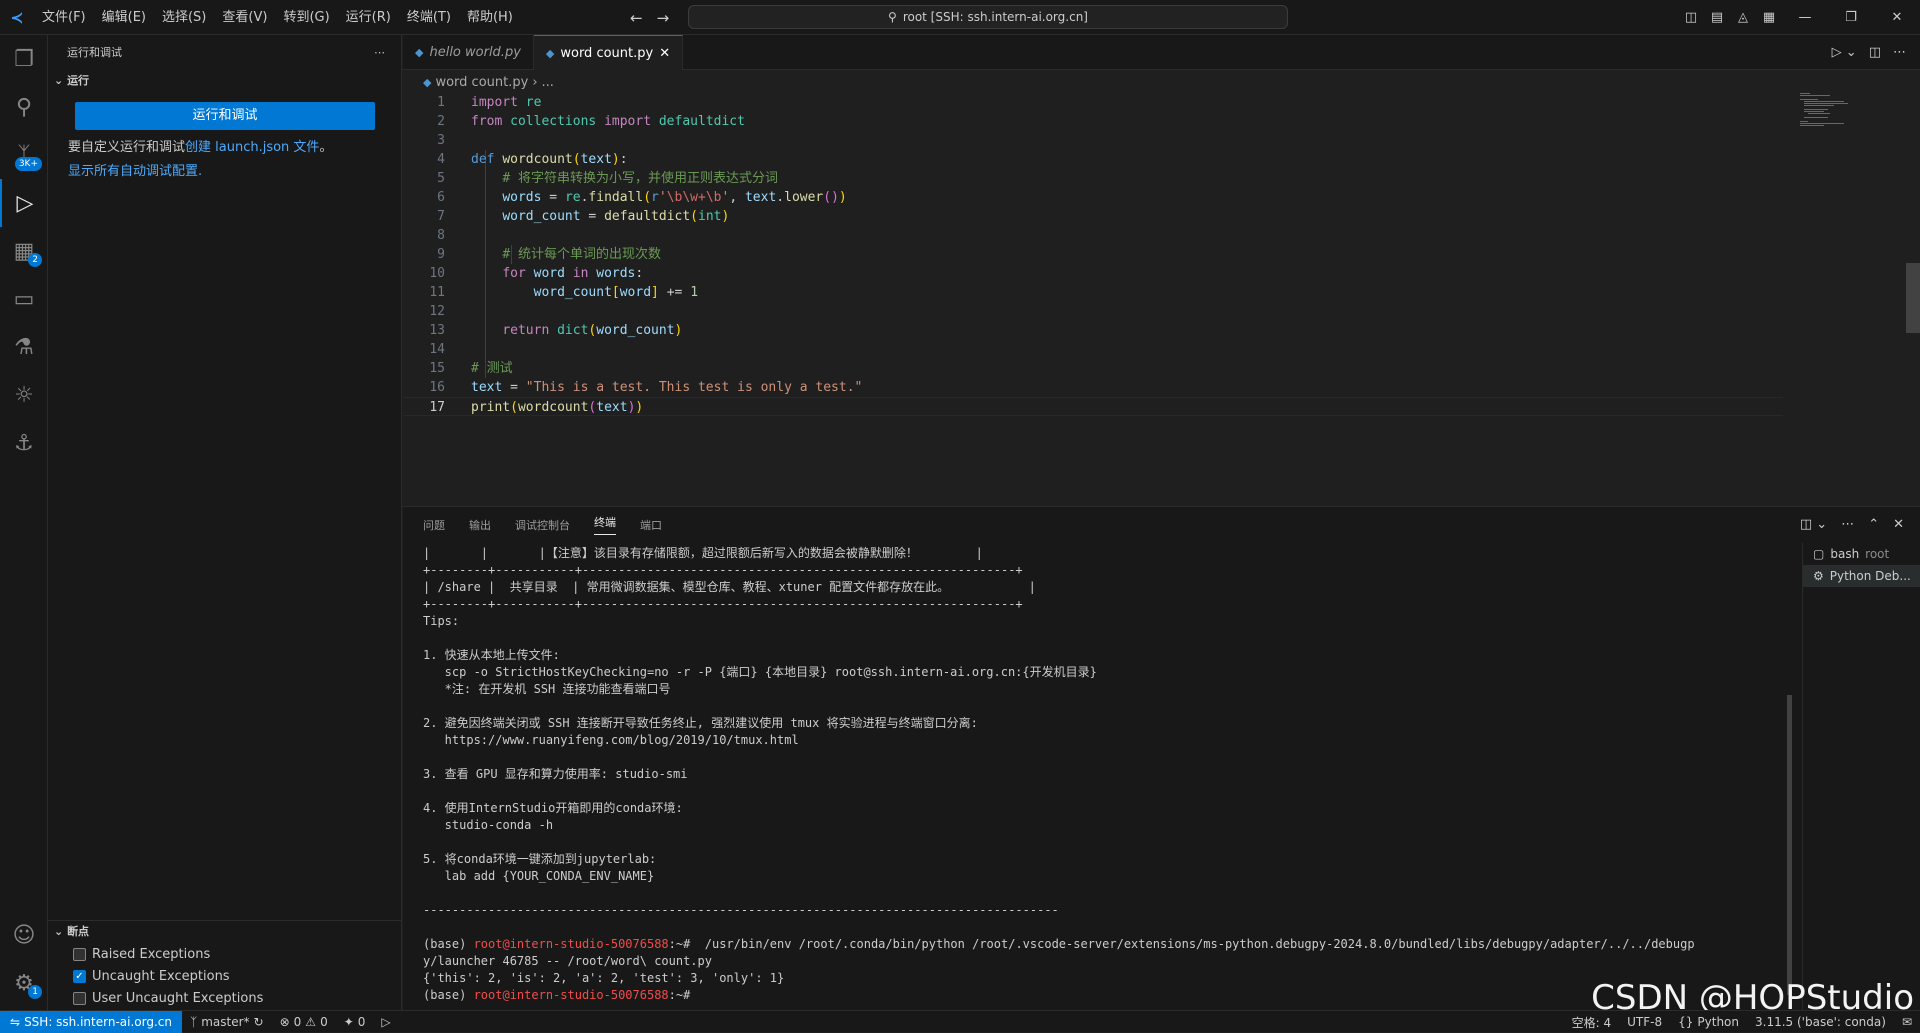 The width and height of the screenshot is (1920, 1033). What do you see at coordinates (24, 203) in the screenshot?
I see `run-debug-icon: ▷` at bounding box center [24, 203].